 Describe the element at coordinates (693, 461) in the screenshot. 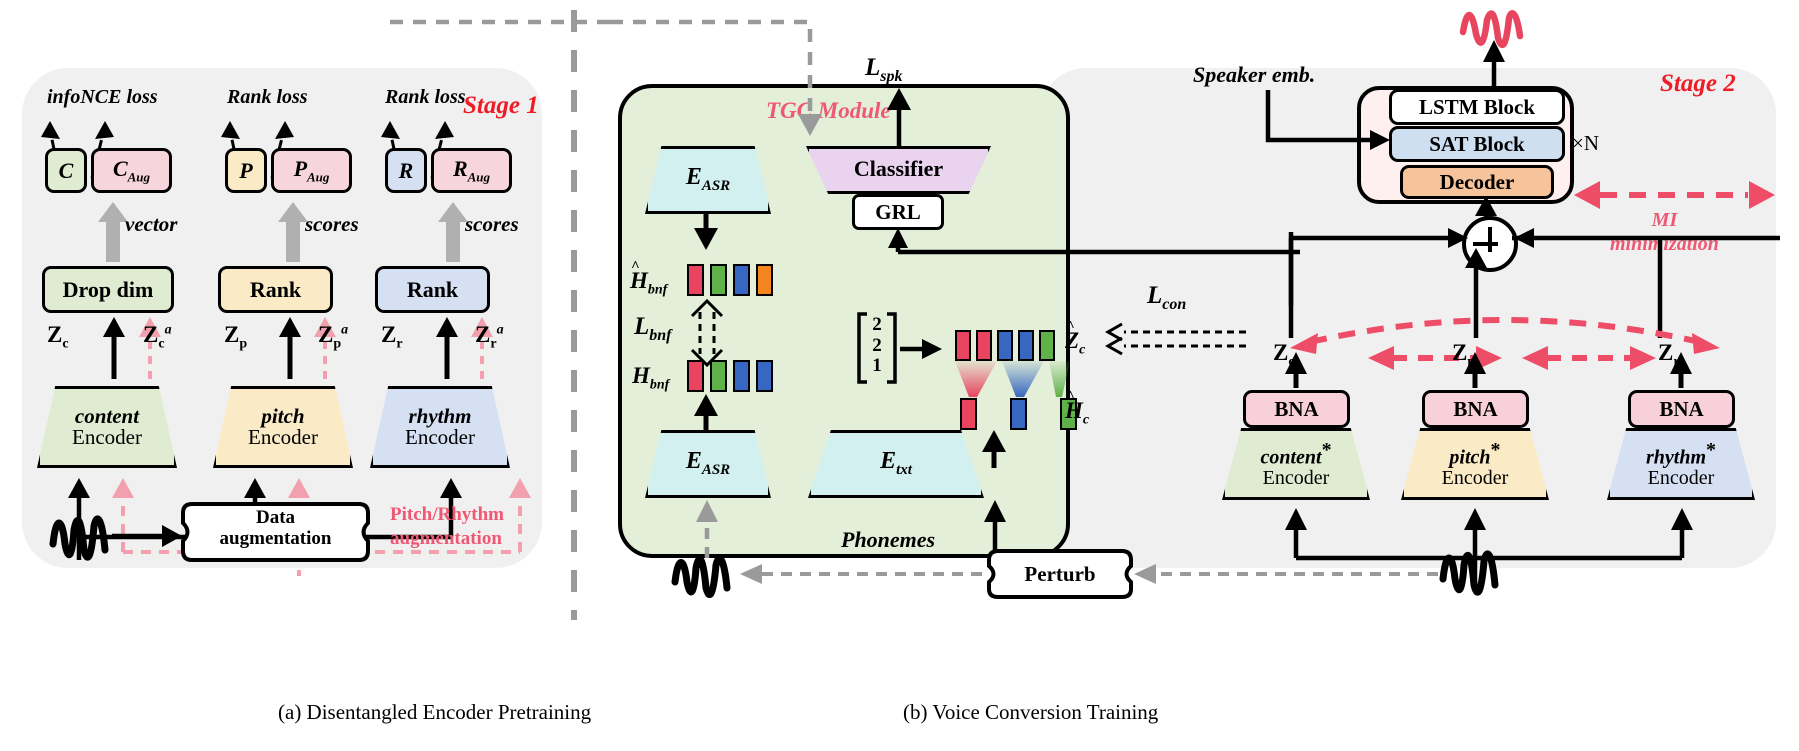

I see `e-asr-bottom-label: E` at that location.